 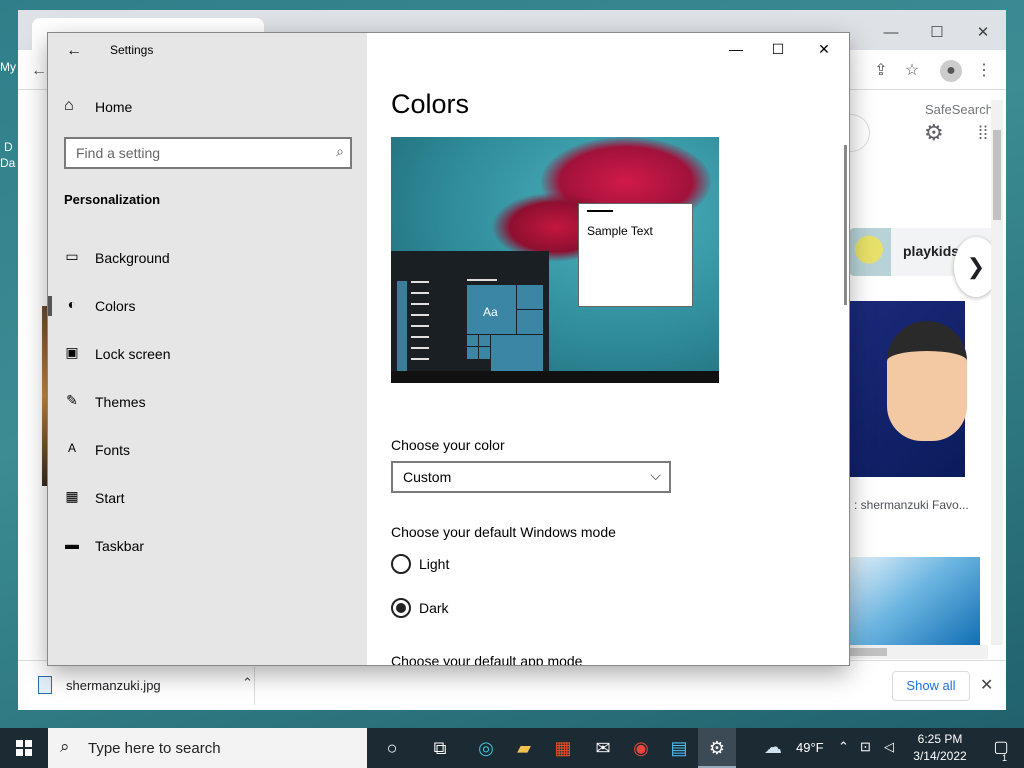 I want to click on search-placeholder: Type here to search, so click(x=154, y=748).